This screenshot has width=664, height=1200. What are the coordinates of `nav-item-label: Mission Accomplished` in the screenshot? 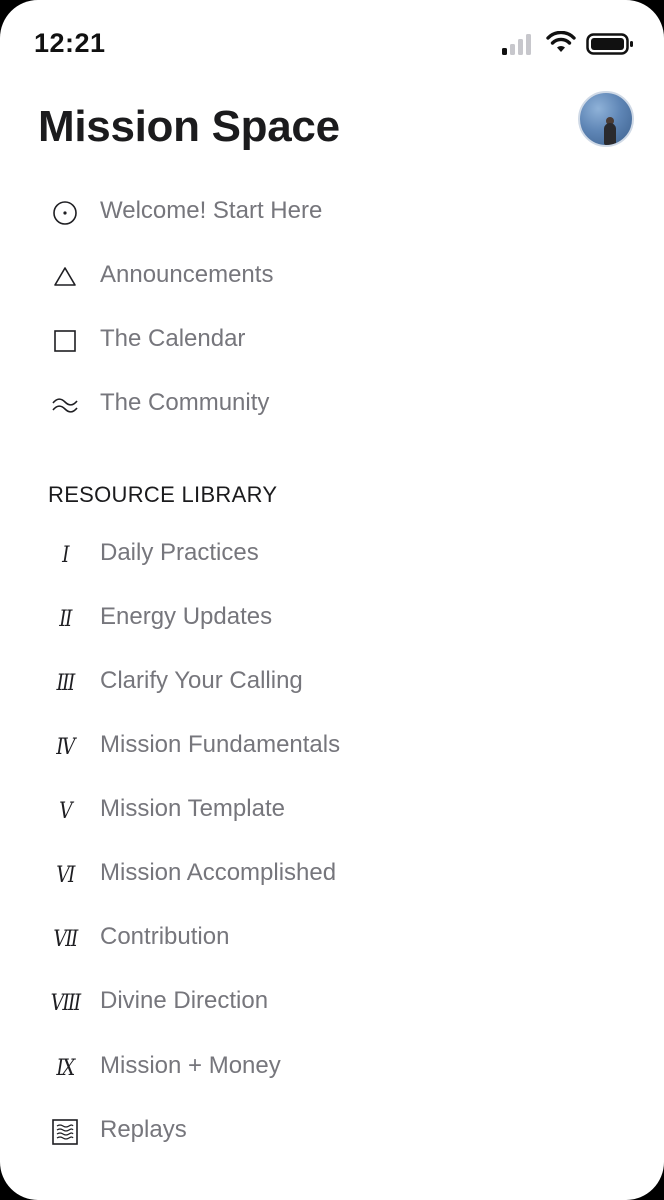 It's located at (218, 872).